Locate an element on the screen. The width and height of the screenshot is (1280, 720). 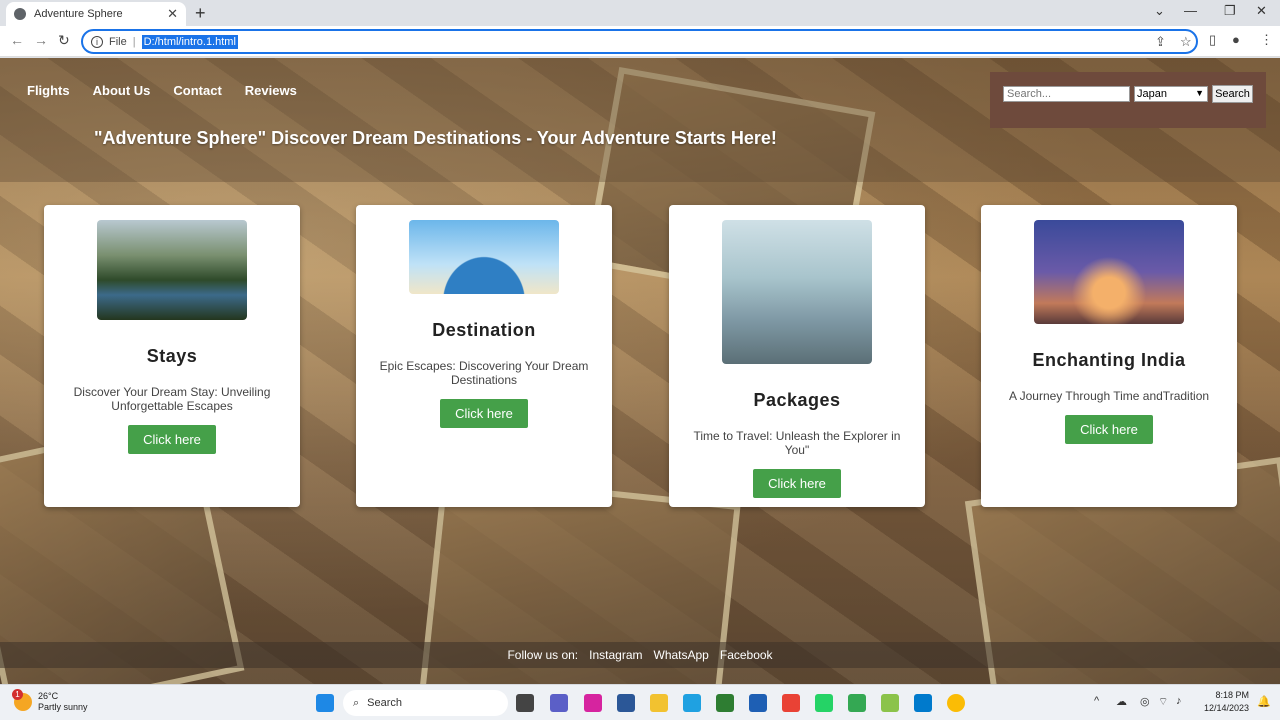
destination-image is located at coordinates (484, 257).